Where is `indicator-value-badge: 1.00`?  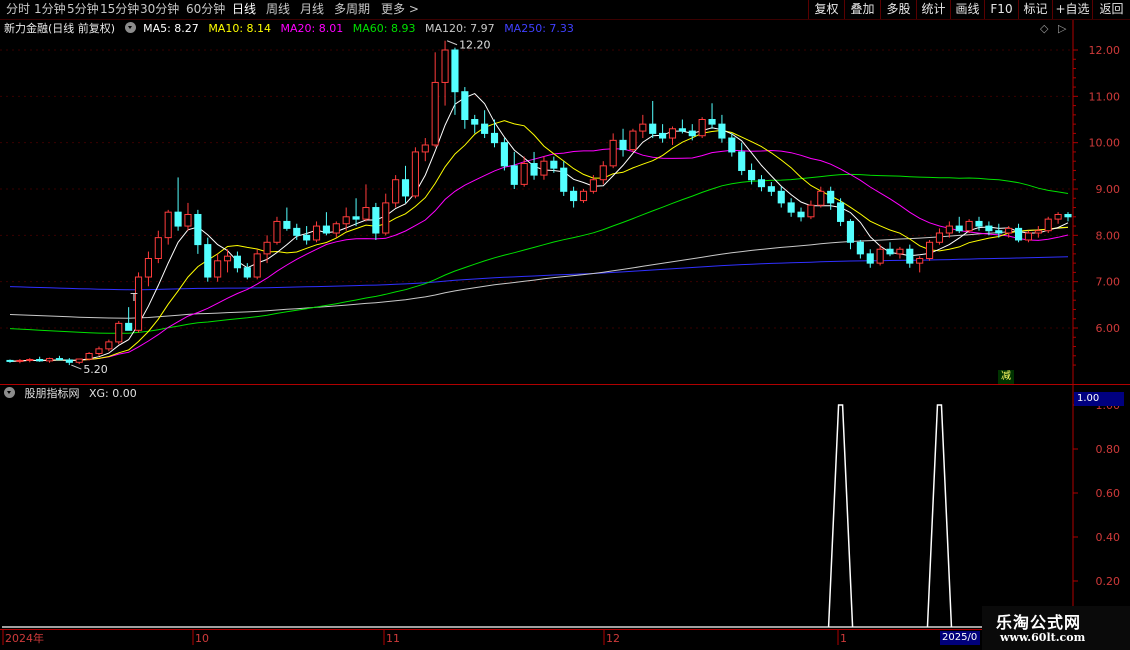 indicator-value-badge: 1.00 is located at coordinates (1099, 399).